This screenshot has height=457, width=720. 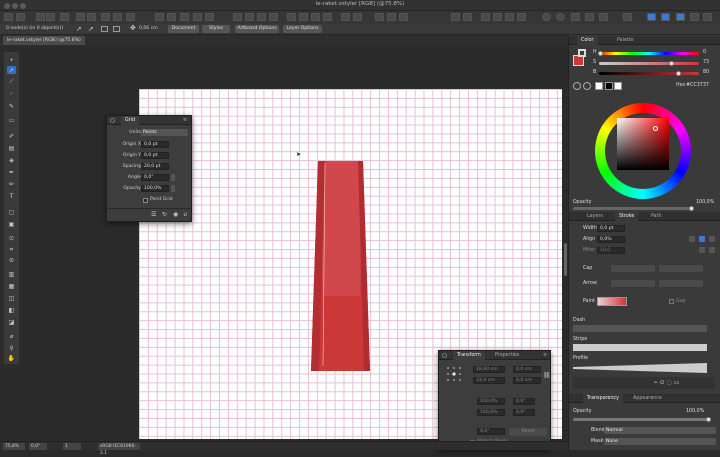 I want to click on slice-tool-icon: ◫, so click(x=11, y=298).